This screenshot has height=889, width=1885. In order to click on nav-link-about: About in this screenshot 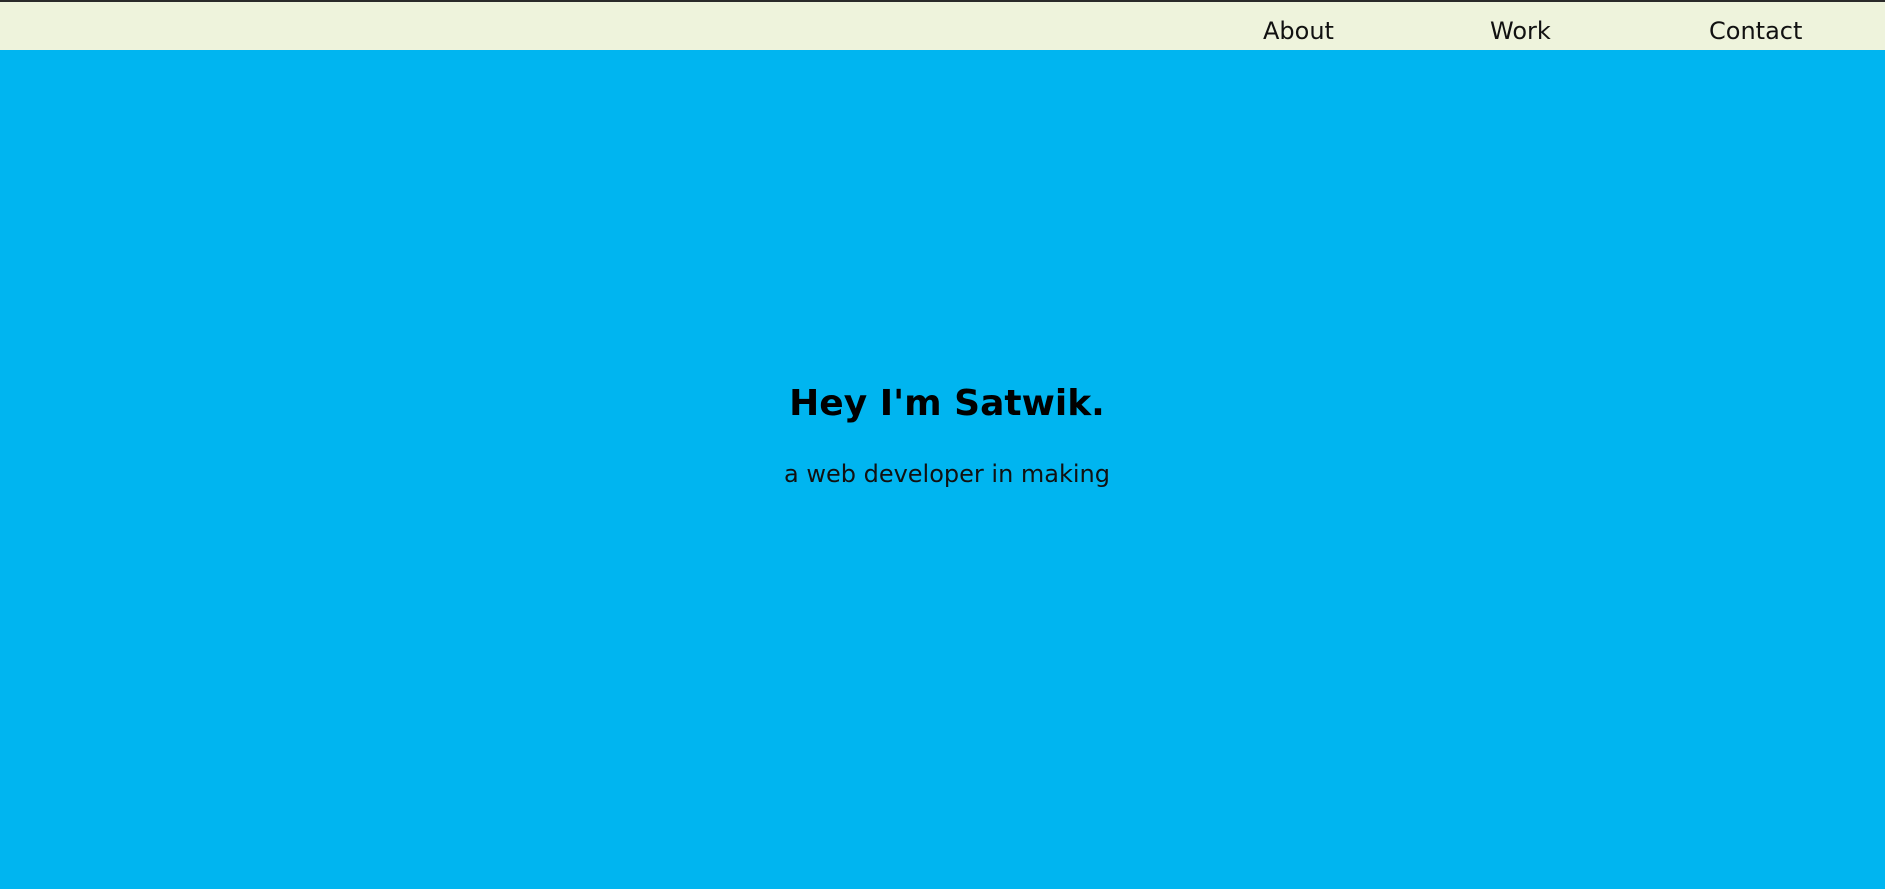, I will do `click(1298, 31)`.